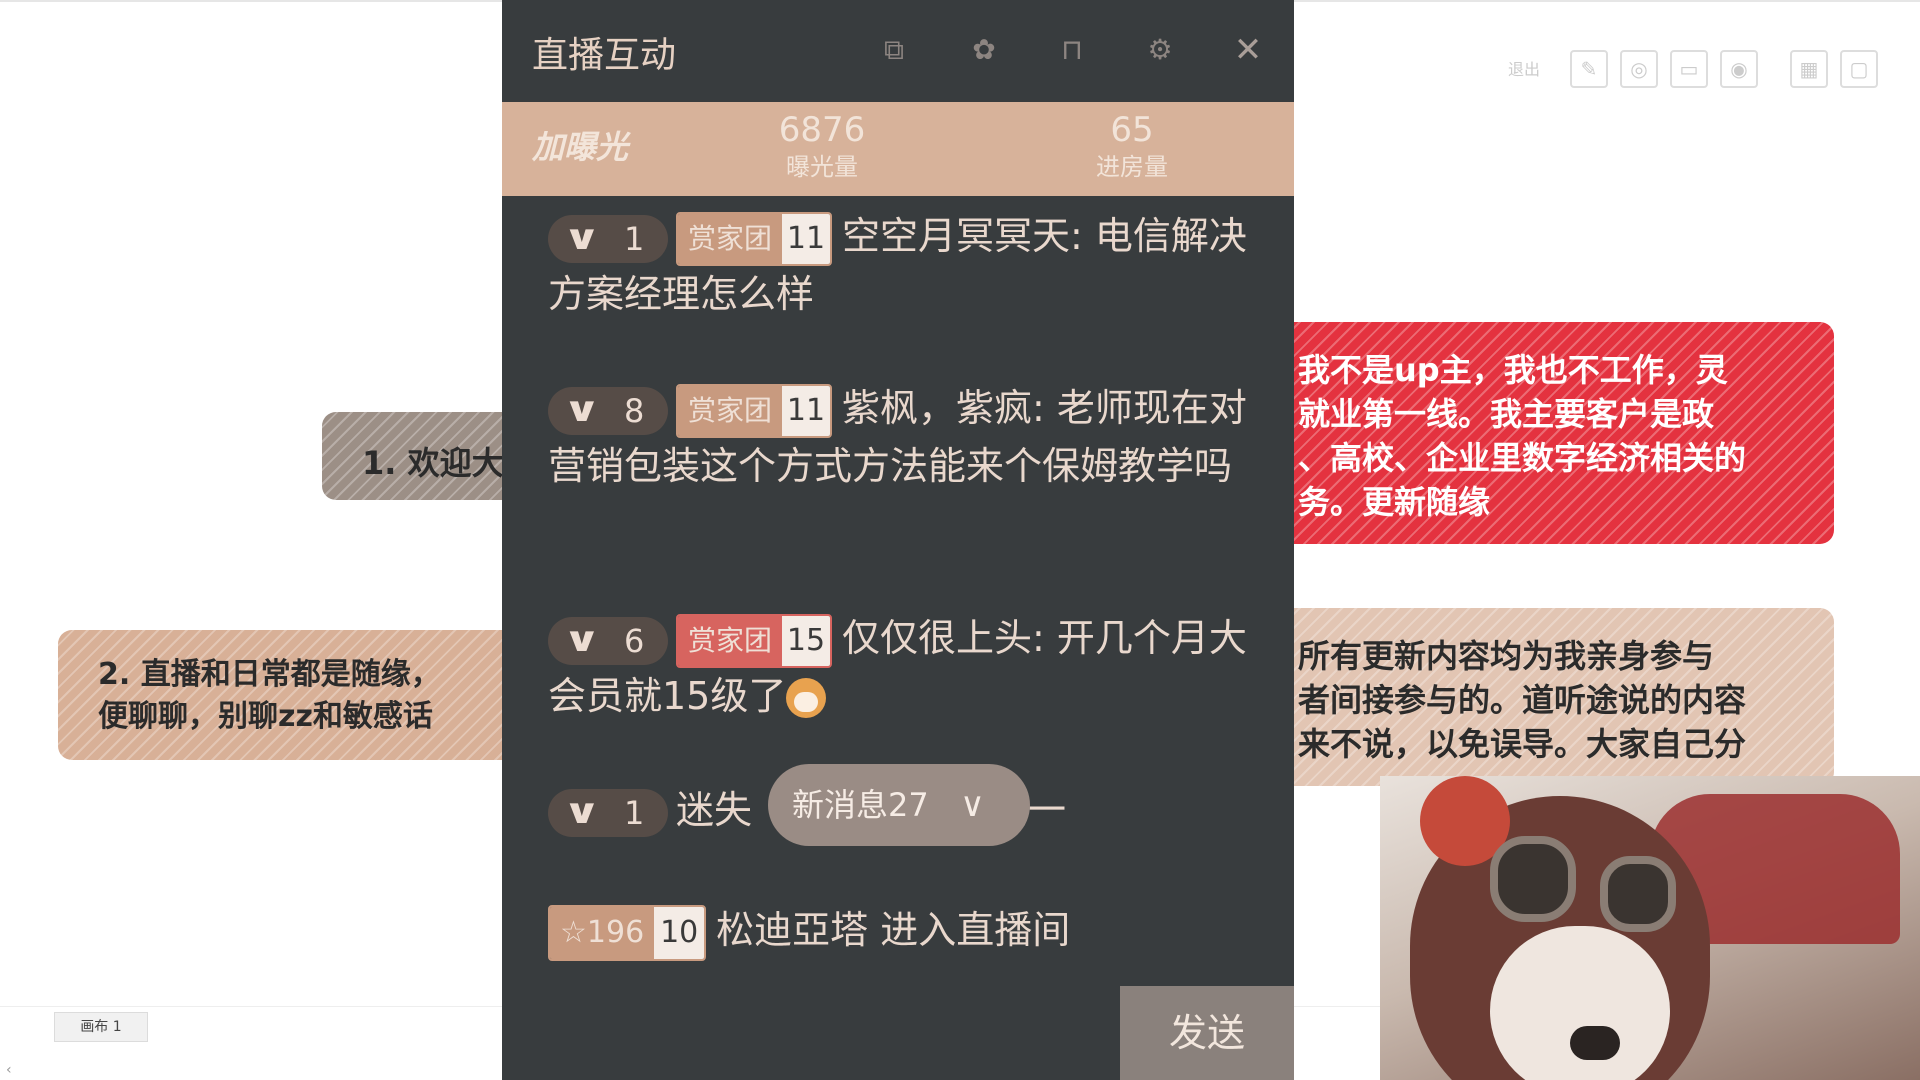 This screenshot has height=1080, width=1920. I want to click on window-icon: ▢, so click(1859, 69).